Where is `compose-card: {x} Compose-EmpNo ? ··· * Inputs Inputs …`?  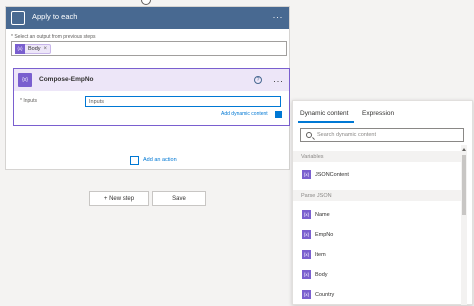 compose-card: {x} Compose-EmpNo ? ··· * Inputs Inputs … is located at coordinates (151, 97).